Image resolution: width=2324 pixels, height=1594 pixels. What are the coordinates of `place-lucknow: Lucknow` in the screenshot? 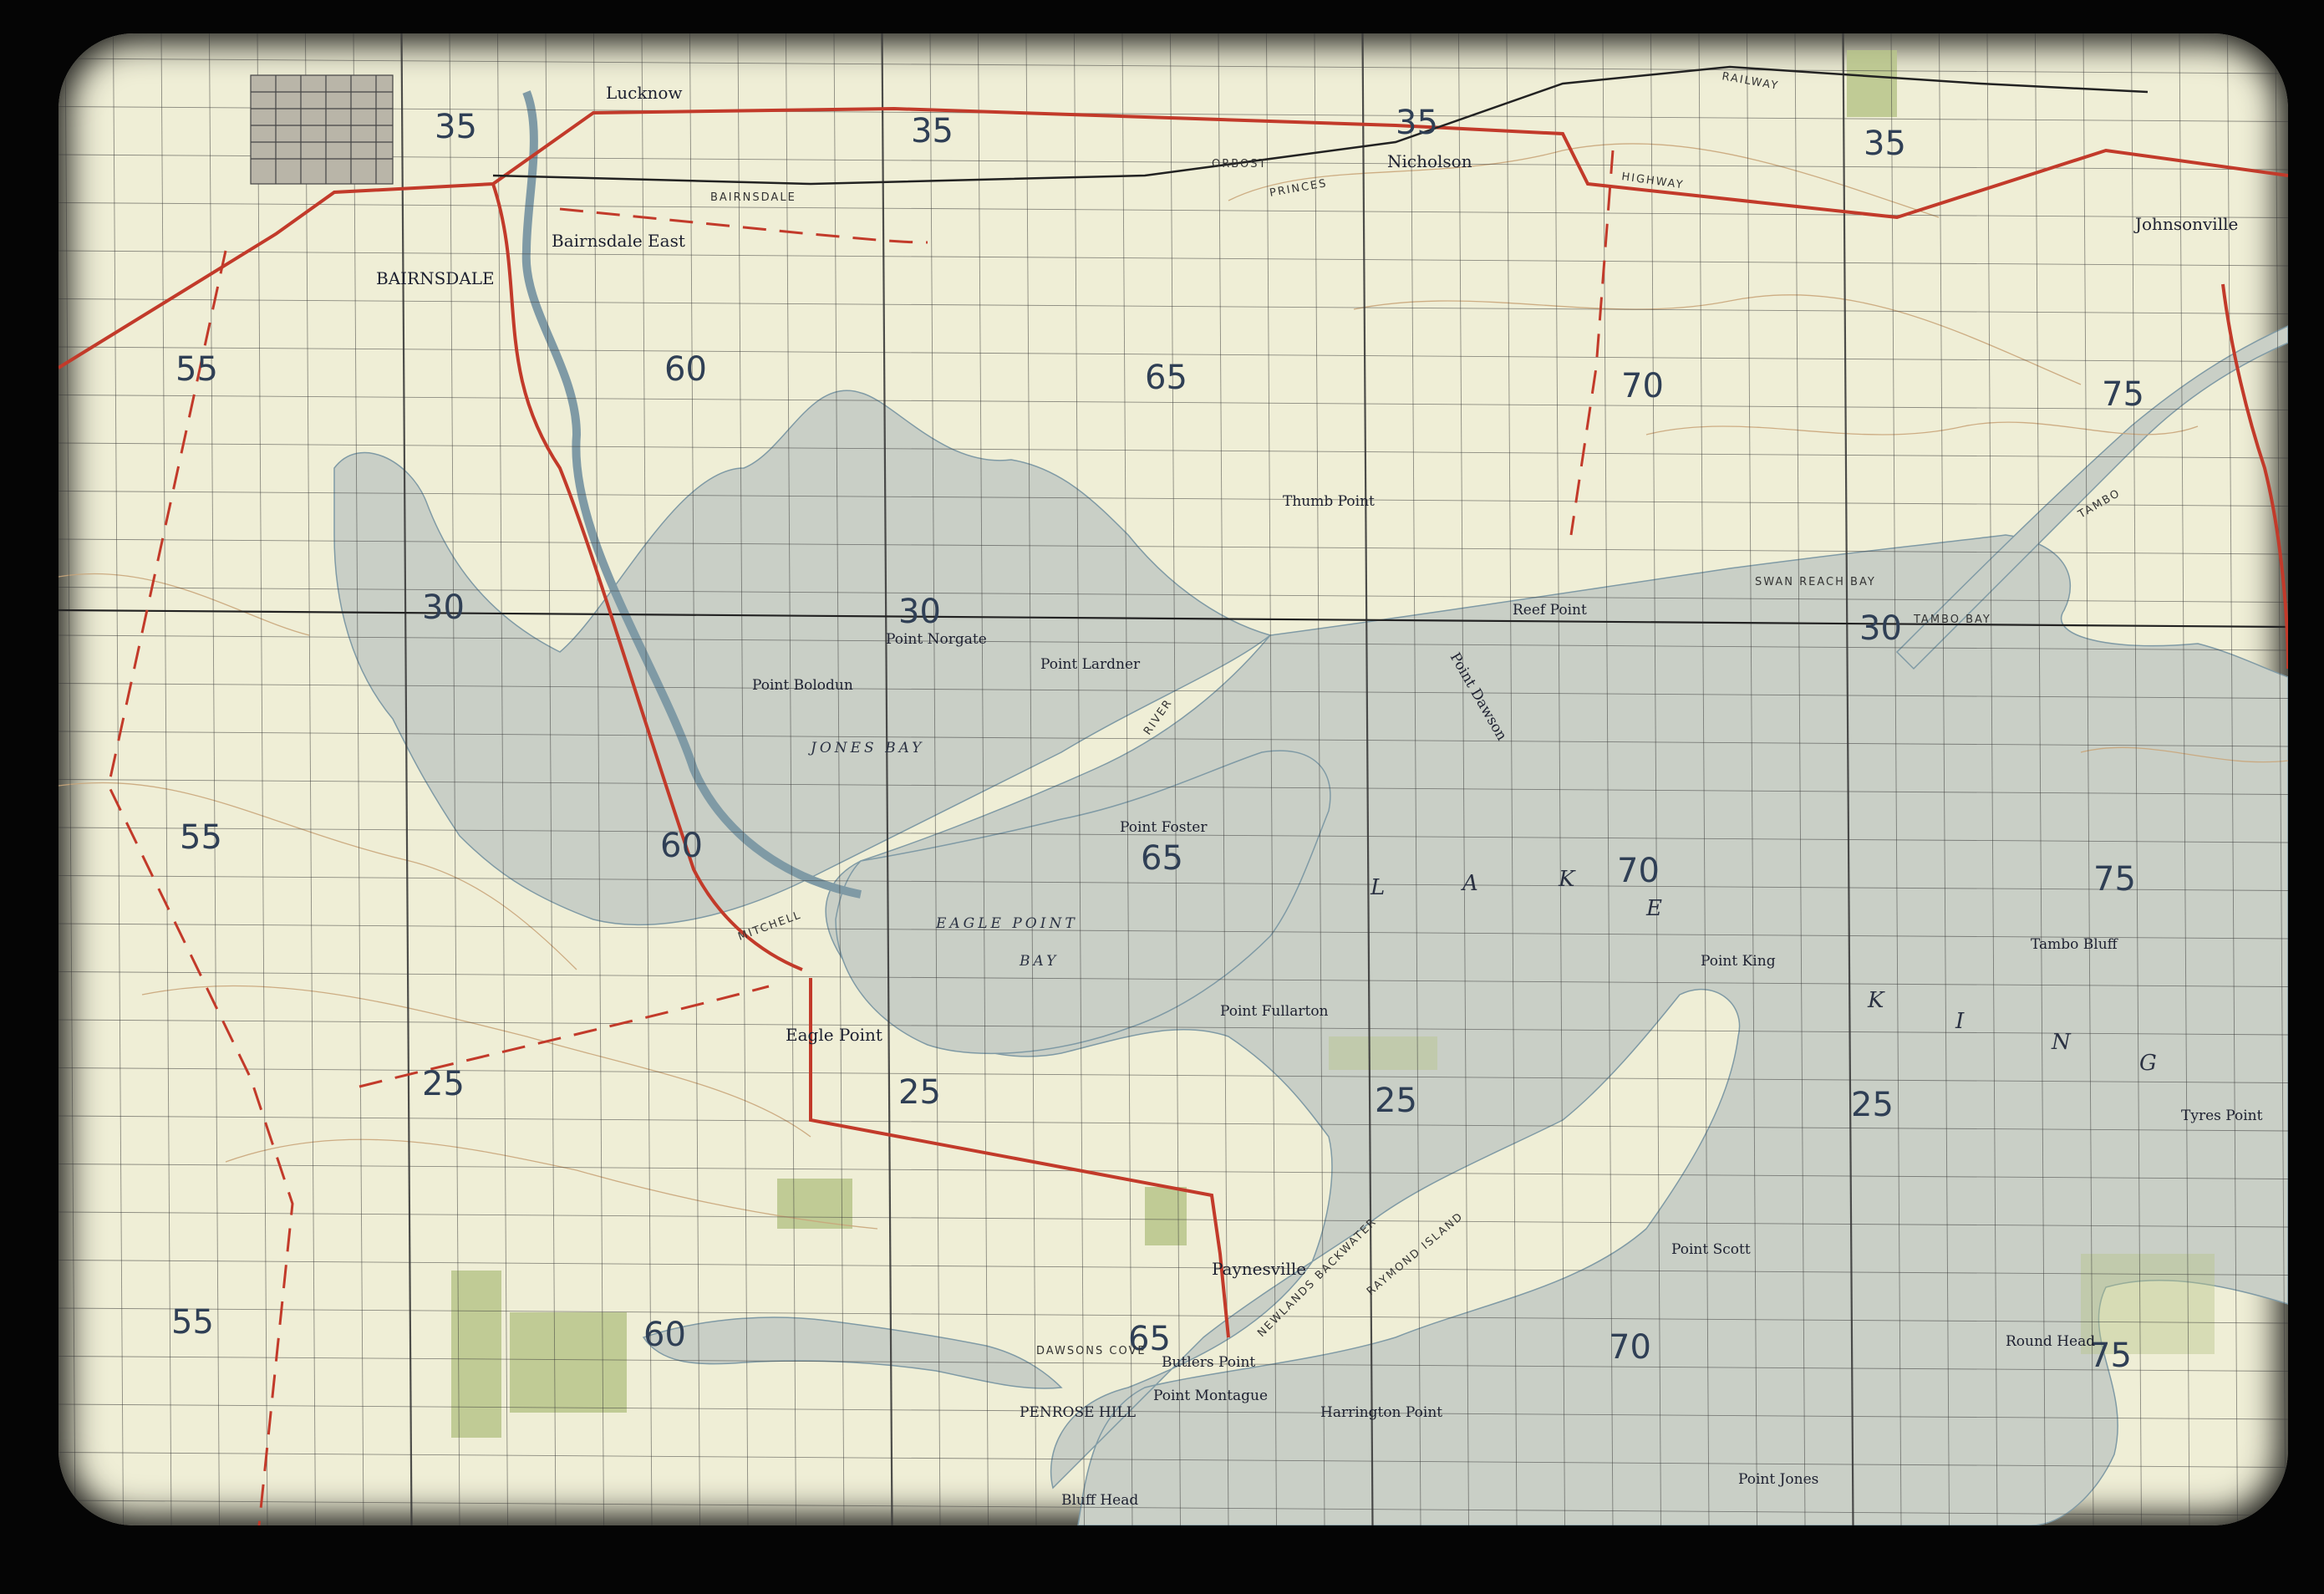 It's located at (644, 93).